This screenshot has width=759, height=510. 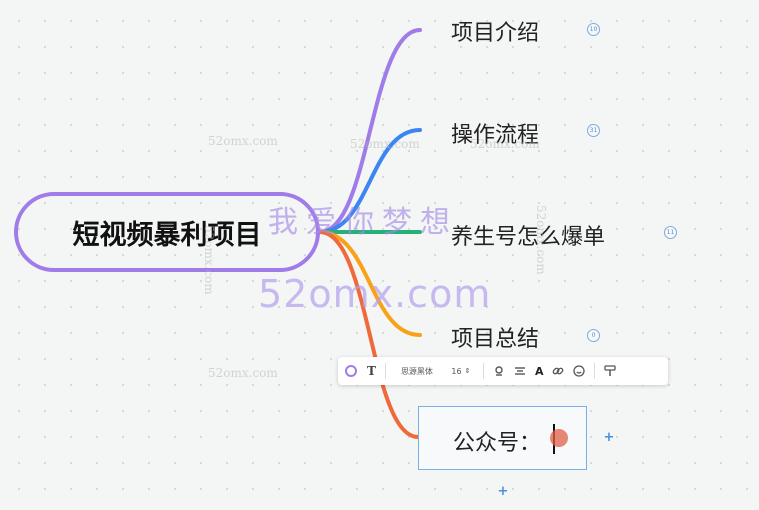 What do you see at coordinates (495, 33) in the screenshot?
I see `topic-label: 项目介绍` at bounding box center [495, 33].